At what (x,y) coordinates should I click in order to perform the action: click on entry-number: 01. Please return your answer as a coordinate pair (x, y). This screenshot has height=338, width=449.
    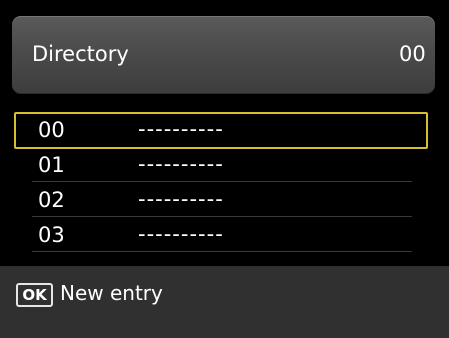
    Looking at the image, I should click on (51, 165).